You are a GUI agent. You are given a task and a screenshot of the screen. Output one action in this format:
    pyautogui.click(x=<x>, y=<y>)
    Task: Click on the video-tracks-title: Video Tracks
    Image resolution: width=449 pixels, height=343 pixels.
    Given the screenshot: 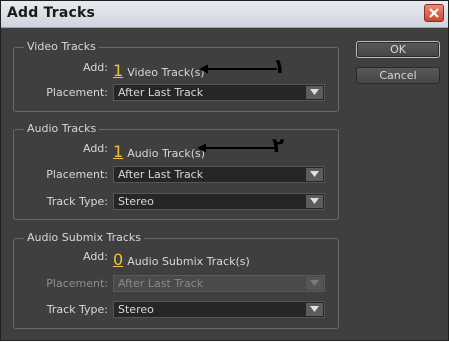 What is the action you would take?
    pyautogui.click(x=61, y=46)
    